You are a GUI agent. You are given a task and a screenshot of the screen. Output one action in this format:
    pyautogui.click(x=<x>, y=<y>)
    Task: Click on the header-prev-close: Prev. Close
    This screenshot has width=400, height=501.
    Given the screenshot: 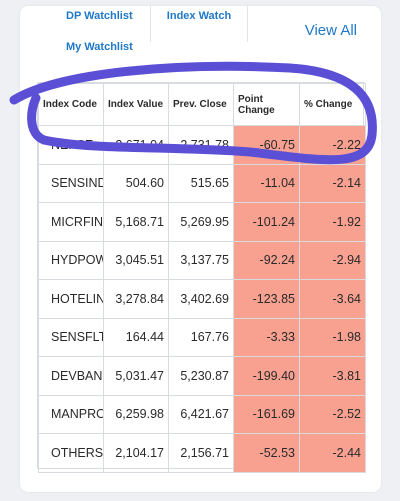 What is the action you would take?
    pyautogui.click(x=201, y=104)
    